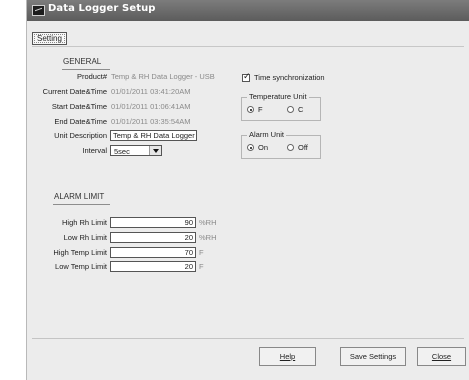 The width and height of the screenshot is (469, 380). I want to click on time-sync-checkbox: ✓, so click(246, 76).